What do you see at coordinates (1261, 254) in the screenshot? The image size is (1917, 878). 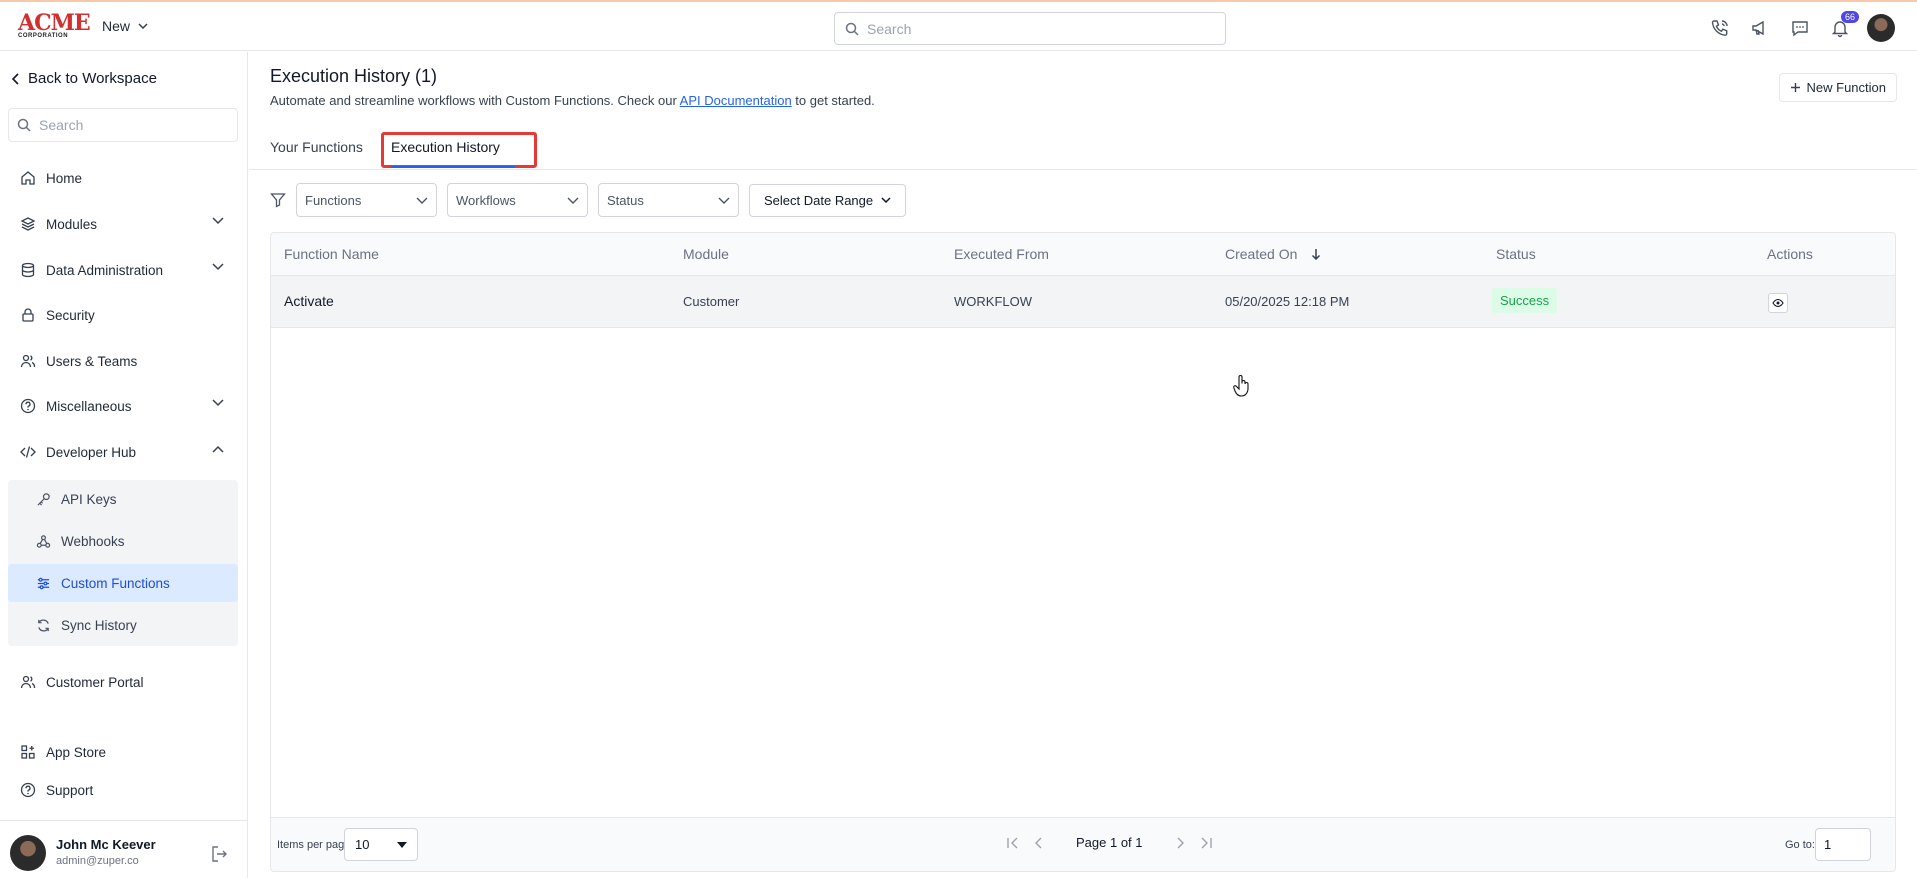 I see `created-on-label: Created On` at bounding box center [1261, 254].